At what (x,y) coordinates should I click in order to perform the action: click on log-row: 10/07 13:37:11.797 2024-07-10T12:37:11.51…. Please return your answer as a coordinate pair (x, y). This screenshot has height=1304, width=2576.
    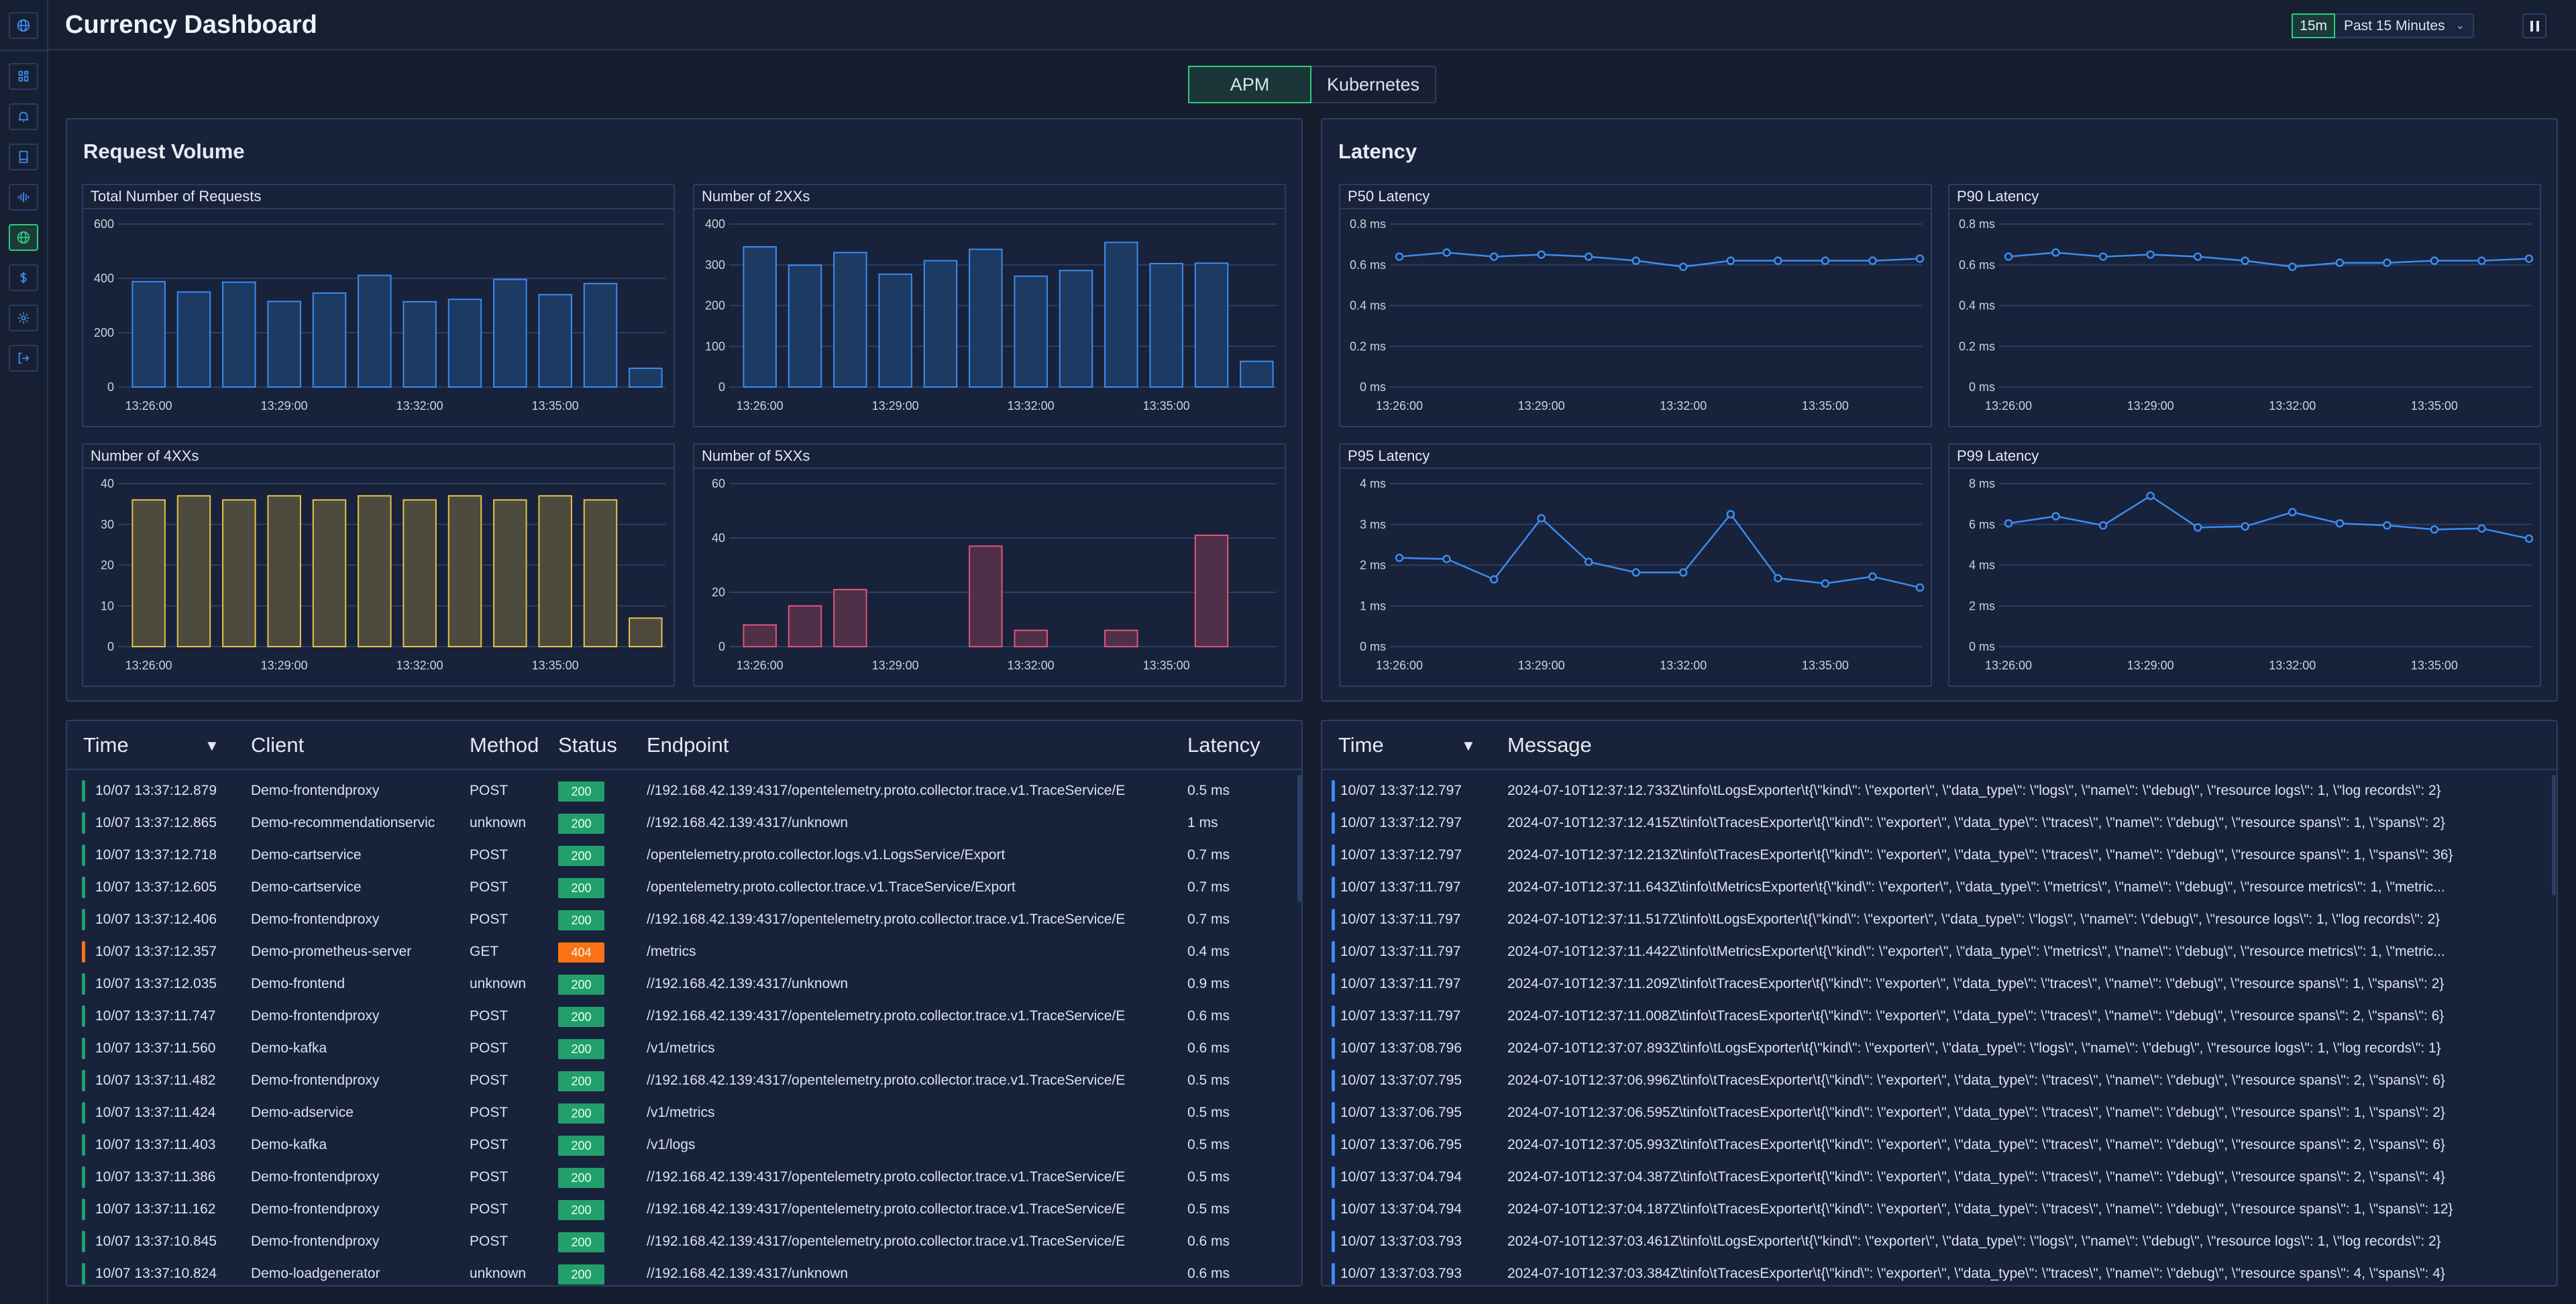
    Looking at the image, I should click on (1939, 920).